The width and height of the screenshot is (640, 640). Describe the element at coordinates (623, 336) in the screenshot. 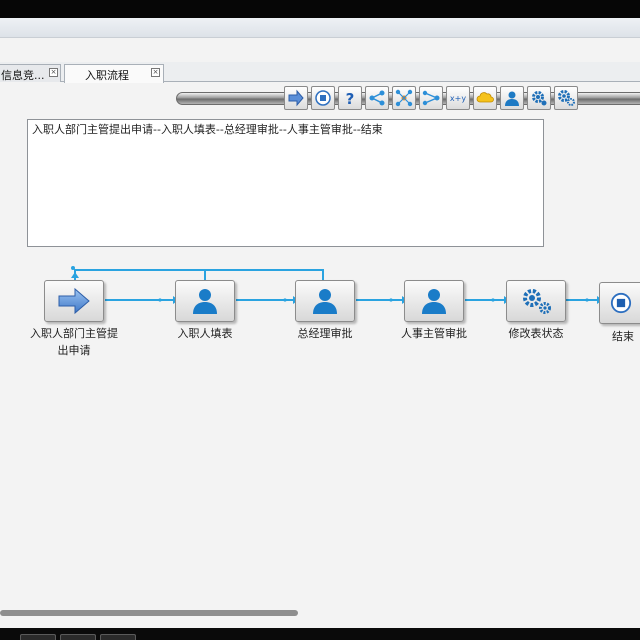

I see `flow-node-end-label: 结束` at that location.